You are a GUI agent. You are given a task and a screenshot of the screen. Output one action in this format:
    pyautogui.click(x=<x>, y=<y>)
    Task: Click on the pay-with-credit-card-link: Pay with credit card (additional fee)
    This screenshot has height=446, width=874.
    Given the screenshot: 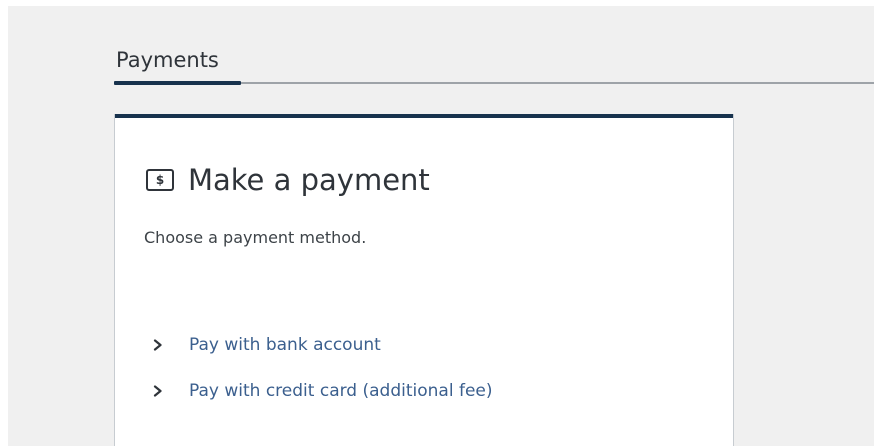 What is the action you would take?
    pyautogui.click(x=341, y=391)
    